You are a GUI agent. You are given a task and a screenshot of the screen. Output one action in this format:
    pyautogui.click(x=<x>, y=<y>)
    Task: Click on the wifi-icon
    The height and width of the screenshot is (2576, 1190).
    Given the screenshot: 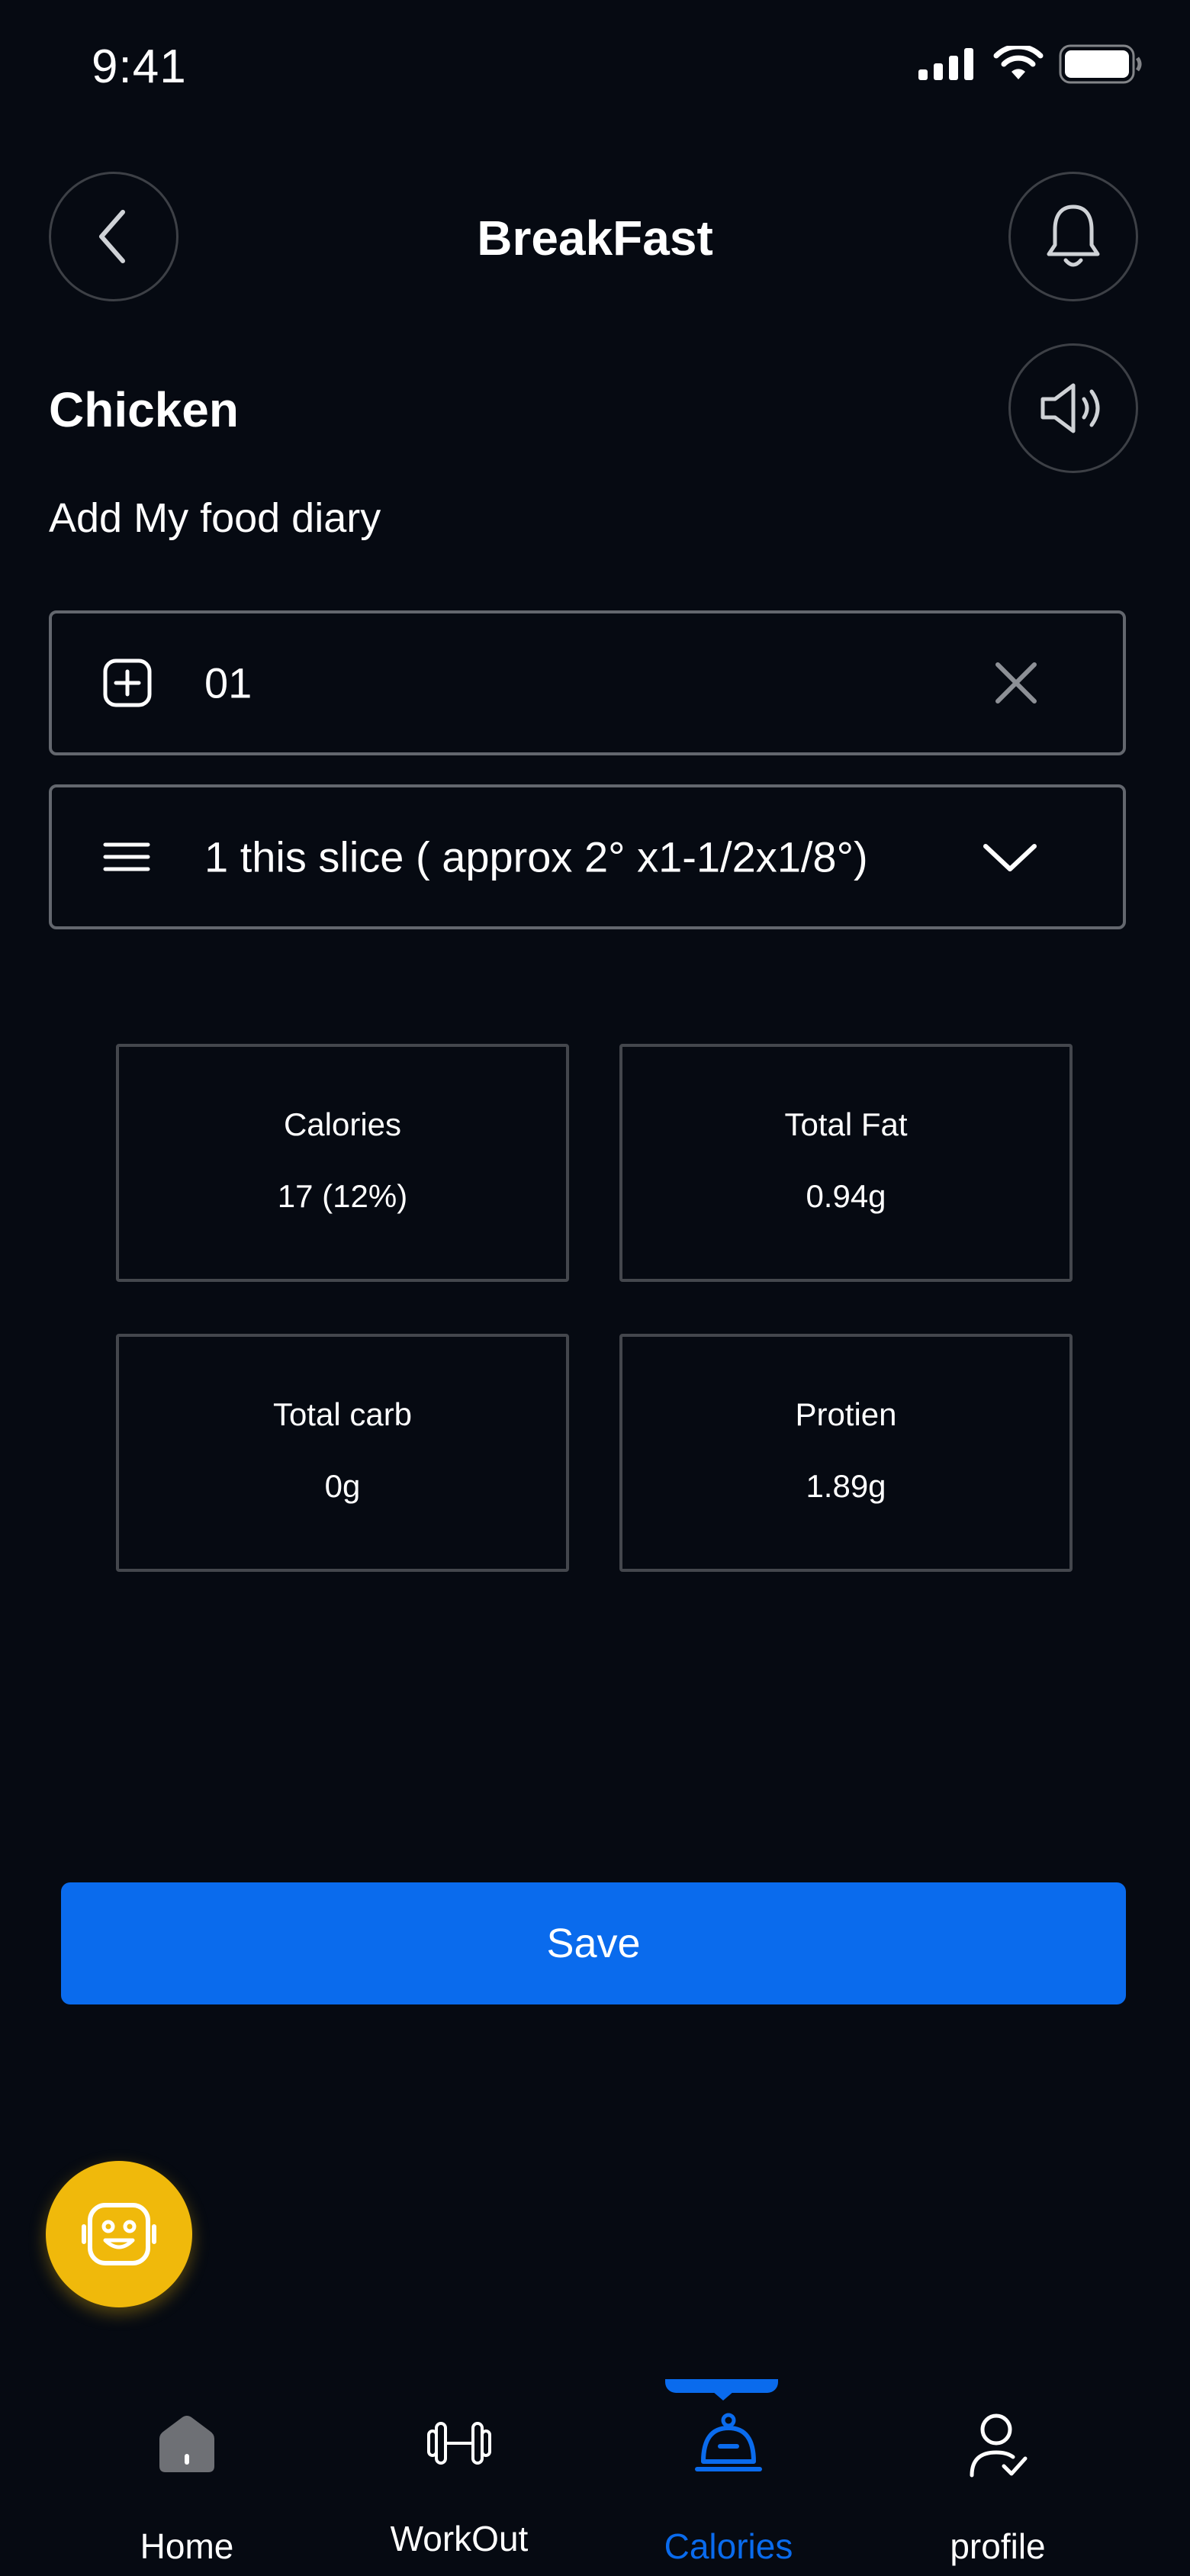 What is the action you would take?
    pyautogui.click(x=1018, y=62)
    